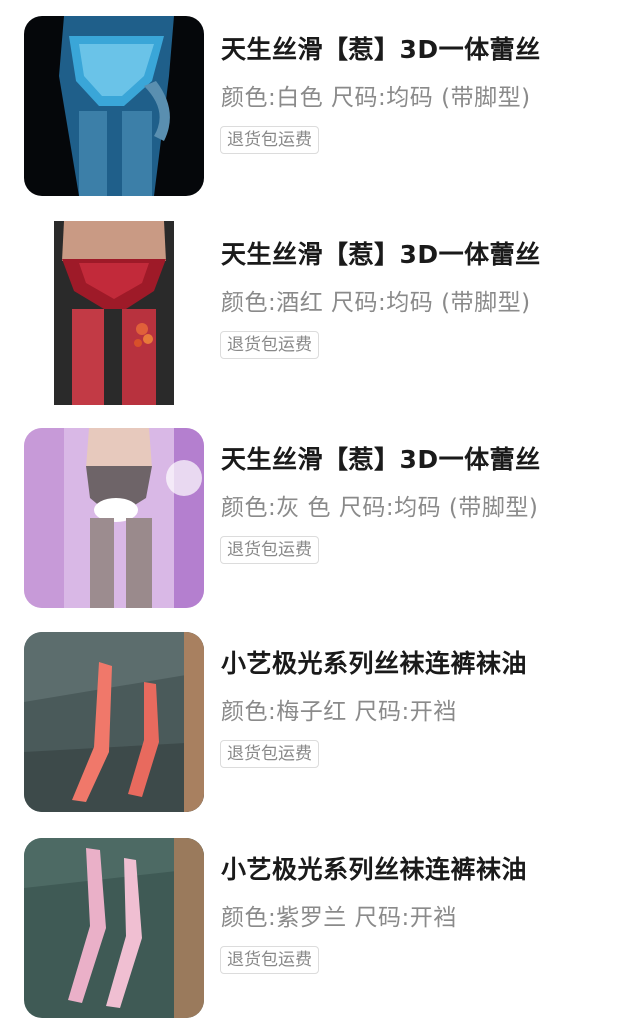 The width and height of the screenshot is (635, 1024). I want to click on product-spec: 颜色:梅子红 尺码:开裆, so click(339, 712).